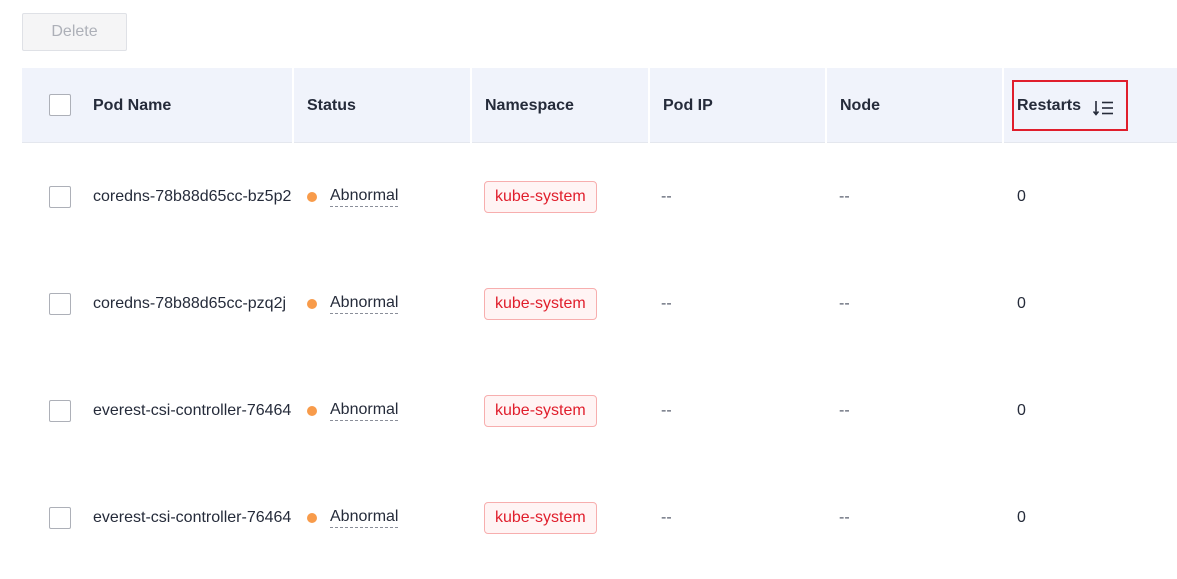 The height and width of the screenshot is (579, 1177). Describe the element at coordinates (559, 105) in the screenshot. I see `column-header-namespace: Namespace` at that location.